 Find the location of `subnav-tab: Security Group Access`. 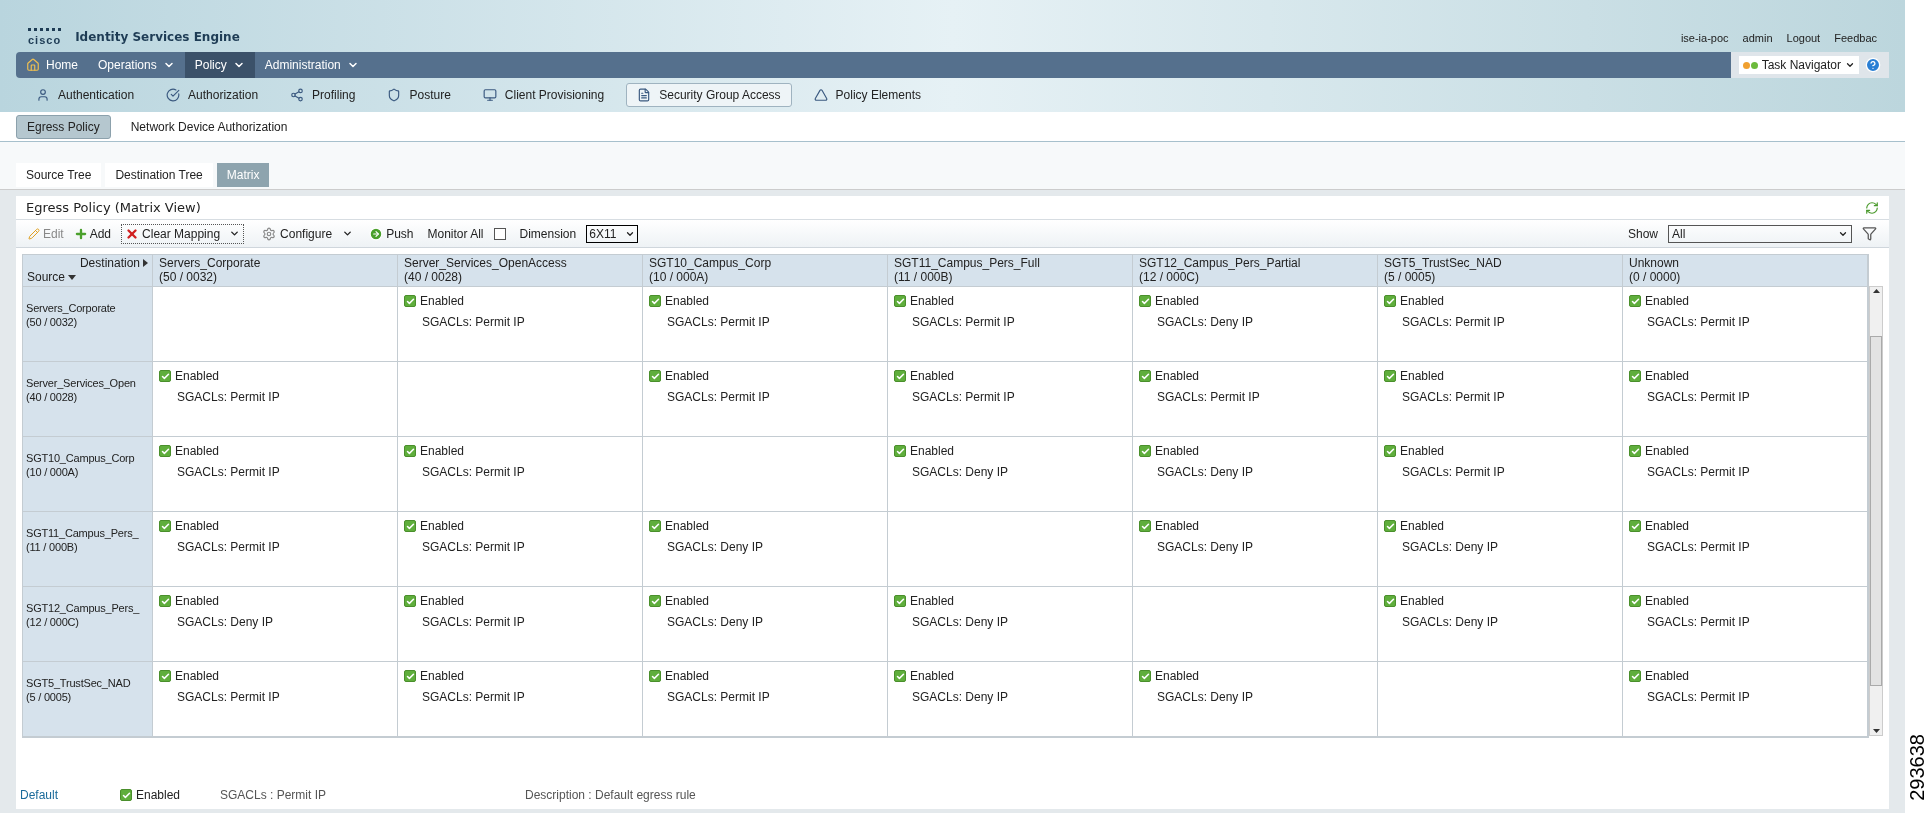

subnav-tab: Security Group Access is located at coordinates (709, 95).